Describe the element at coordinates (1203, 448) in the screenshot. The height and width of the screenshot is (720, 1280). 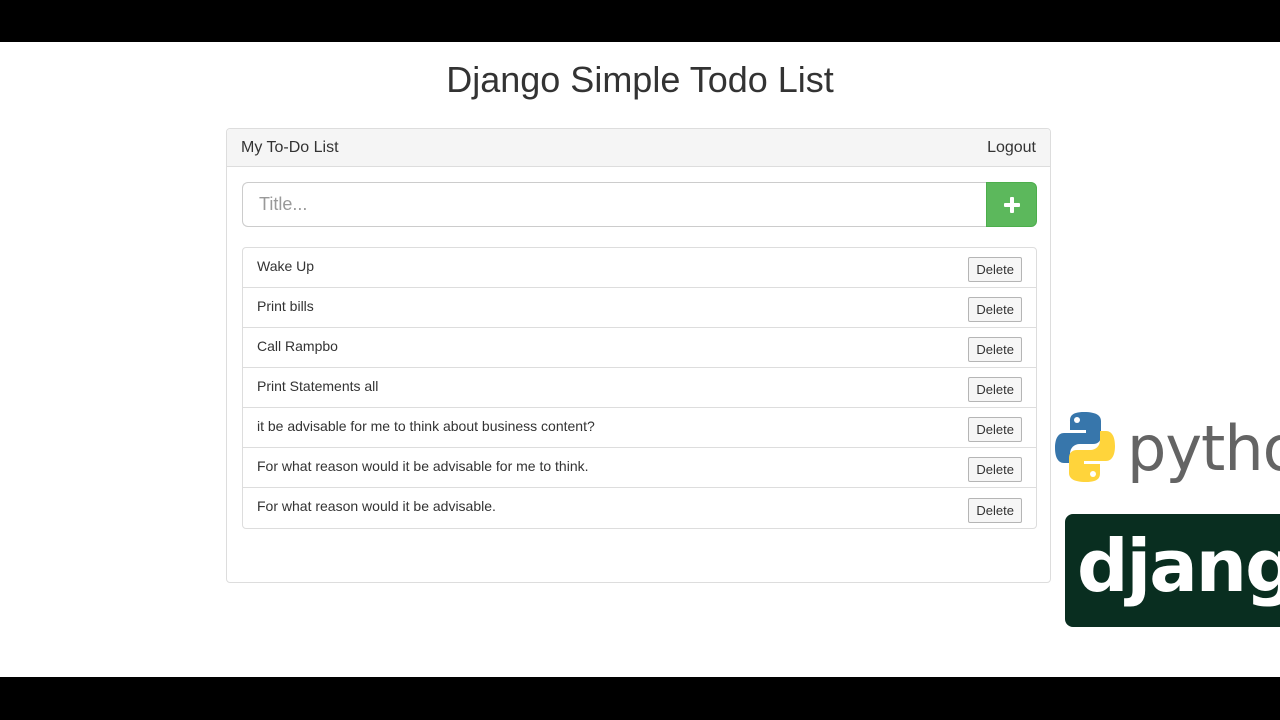
I see `python-wordmark: python` at that location.